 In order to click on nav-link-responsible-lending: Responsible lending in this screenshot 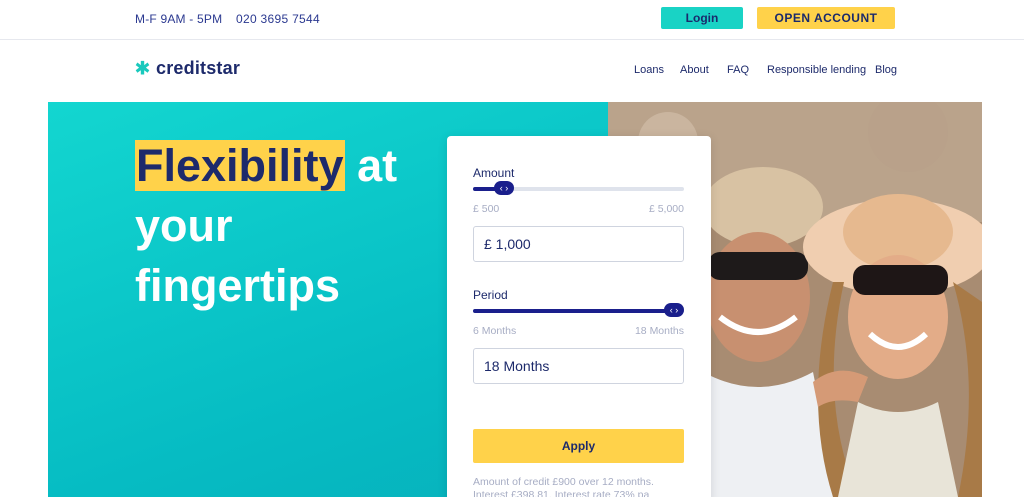, I will do `click(816, 70)`.